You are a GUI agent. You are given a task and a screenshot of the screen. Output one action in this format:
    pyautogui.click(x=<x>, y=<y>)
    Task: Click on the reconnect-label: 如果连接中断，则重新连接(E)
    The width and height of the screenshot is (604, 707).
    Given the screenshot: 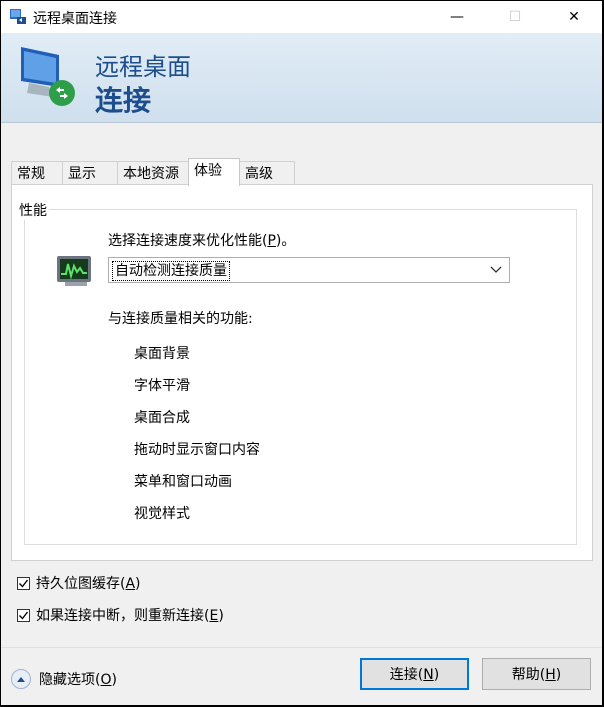 What is the action you would take?
    pyautogui.click(x=130, y=616)
    